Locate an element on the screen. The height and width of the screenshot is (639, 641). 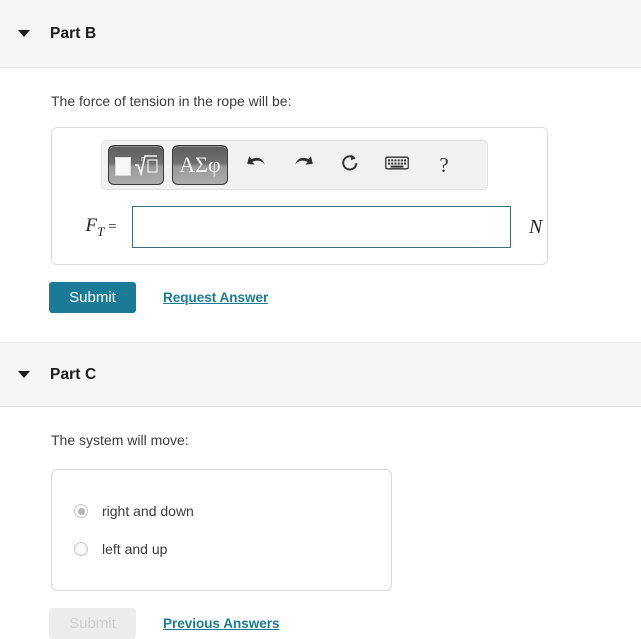
greek-symbols-button: ΑΣφ is located at coordinates (200, 165).